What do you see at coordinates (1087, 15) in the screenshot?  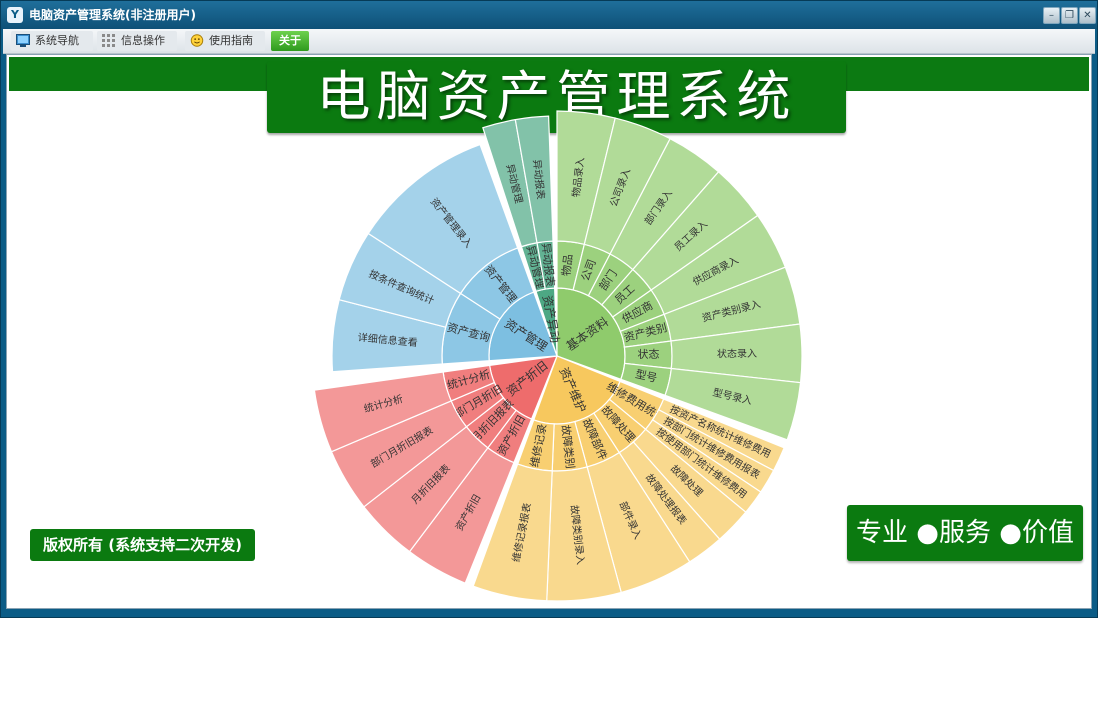 I see `close-button: ✕` at bounding box center [1087, 15].